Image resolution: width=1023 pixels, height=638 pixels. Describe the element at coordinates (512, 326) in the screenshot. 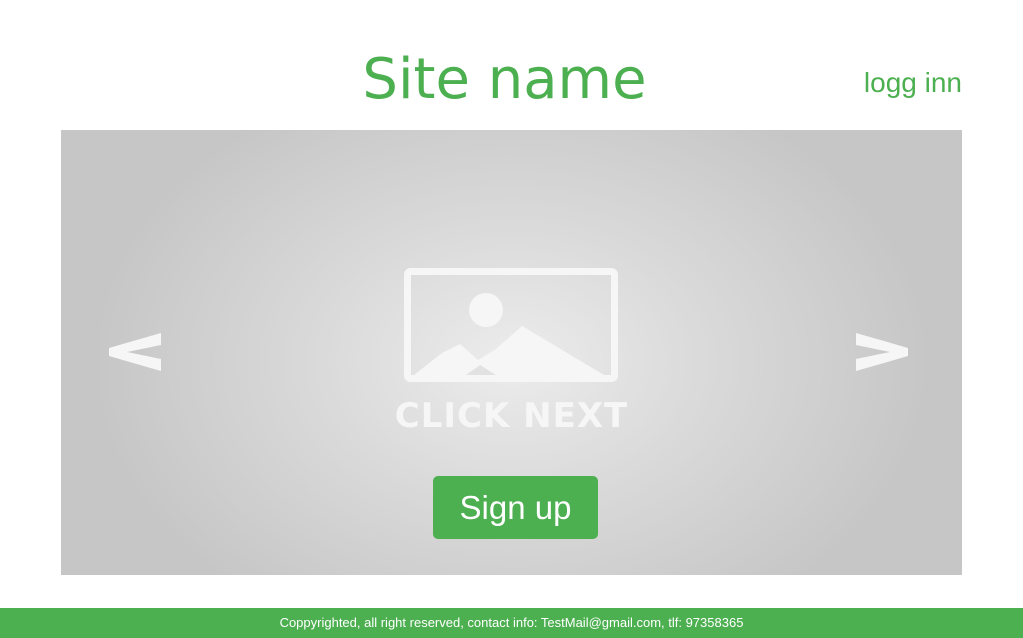

I see `image-placeholder-icon` at that location.